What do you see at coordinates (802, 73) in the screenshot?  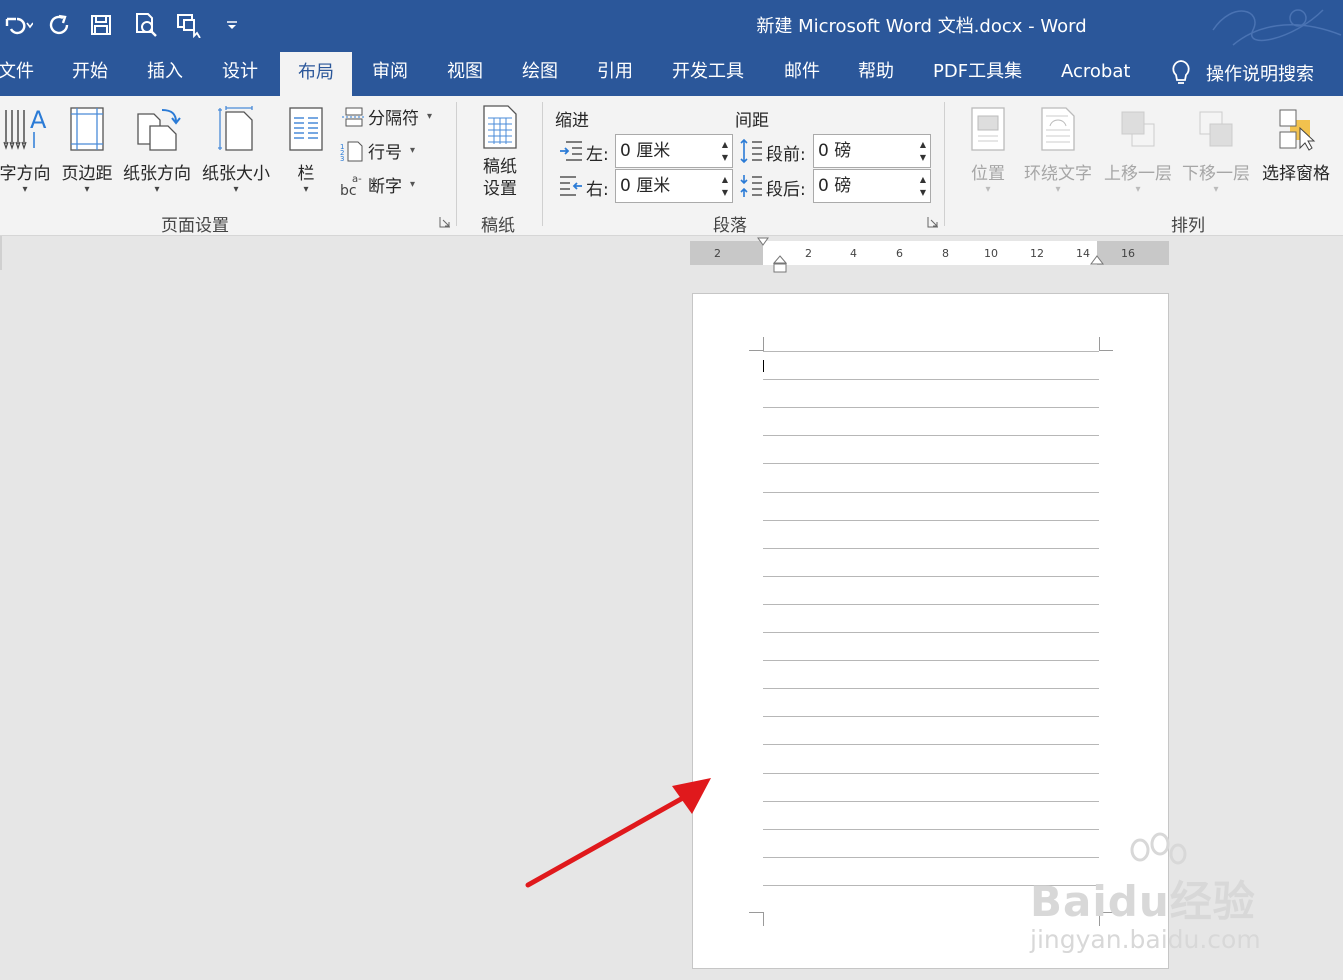 I see `tab-mailings: 邮件` at bounding box center [802, 73].